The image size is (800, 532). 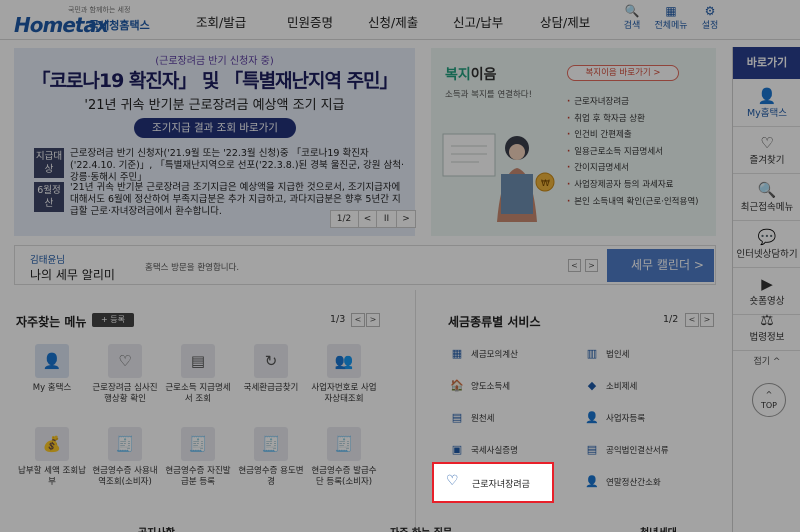 What do you see at coordinates (344, 393) in the screenshot?
I see `favorite-item-label: 사업자번호로 사업자상태조회` at bounding box center [344, 393].